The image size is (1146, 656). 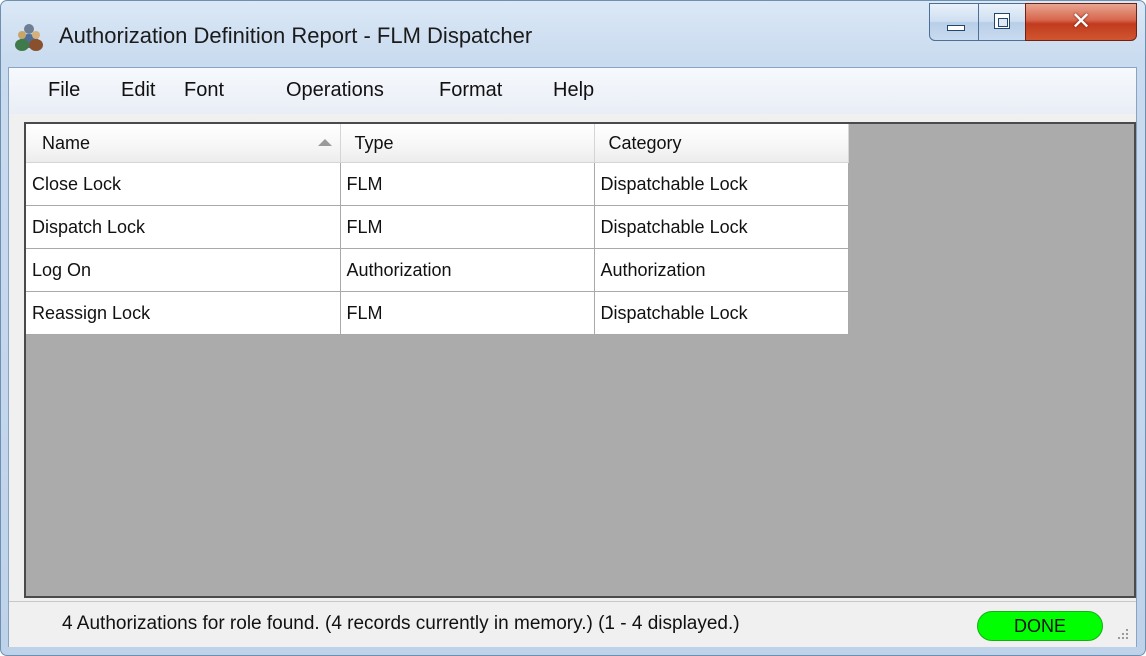 What do you see at coordinates (467, 270) in the screenshot?
I see `cell-type: Authorization` at bounding box center [467, 270].